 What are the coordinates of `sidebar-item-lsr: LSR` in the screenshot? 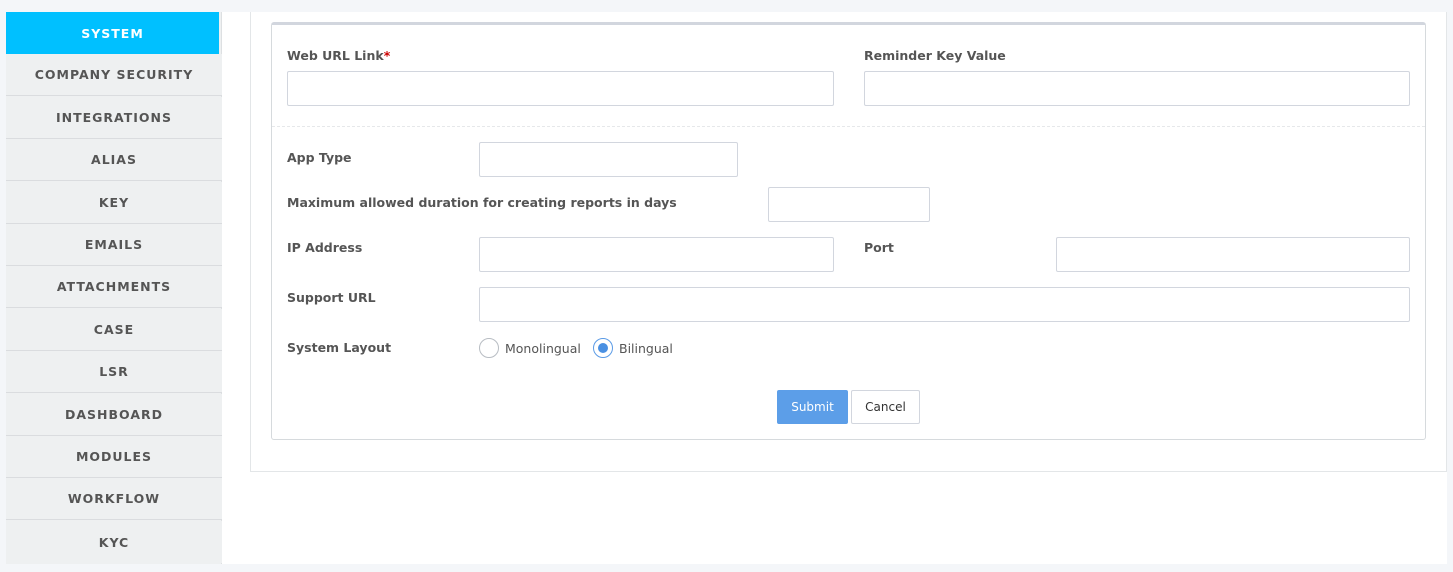 It's located at (114, 372).